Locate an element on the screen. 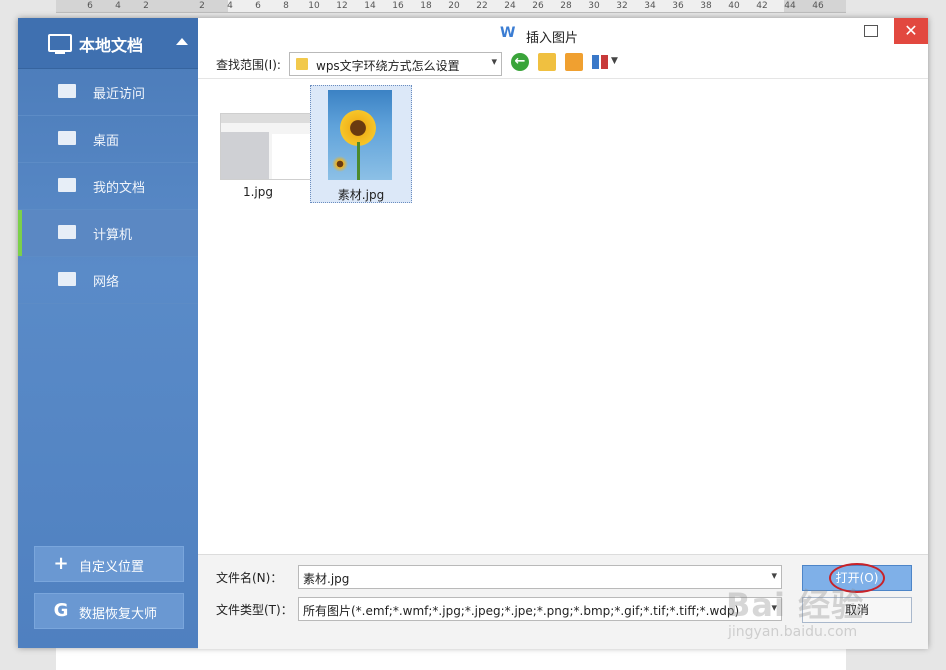 Image resolution: width=946 pixels, height=670 pixels. ruler-tick-label: 26 is located at coordinates (538, 6).